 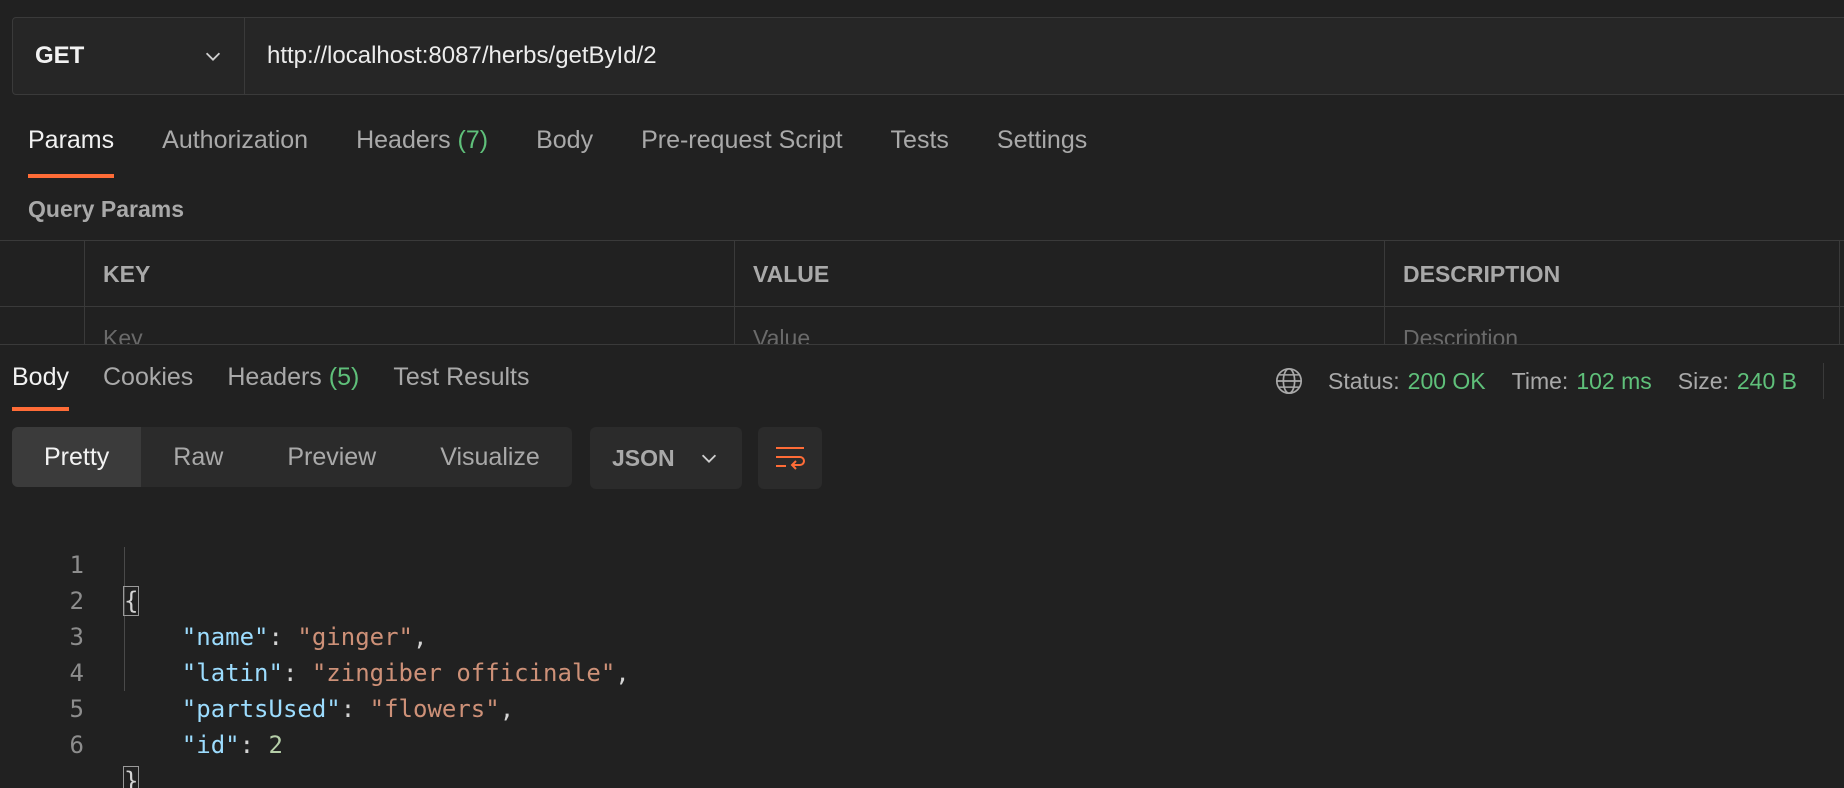 I want to click on view-visualize-button: Visualize, so click(x=490, y=457).